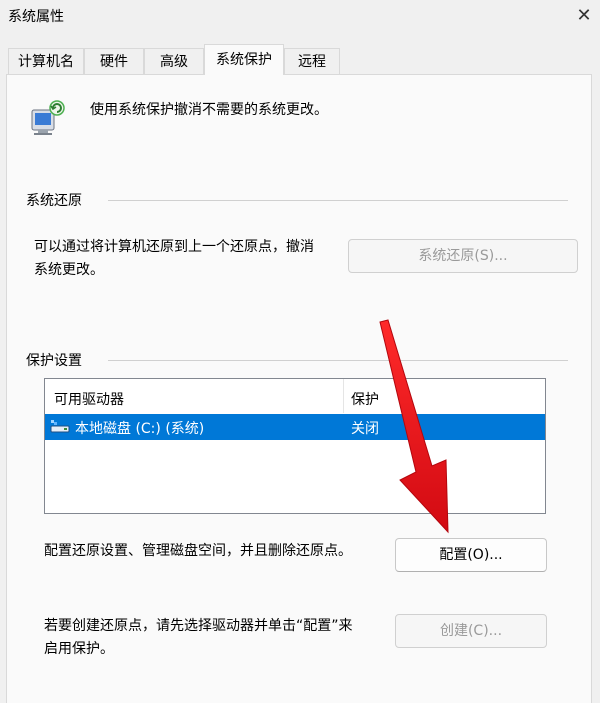 The image size is (600, 703). I want to click on configure-description: 配置还原设置、管理磁盘空间，并且删除还原点。, so click(198, 551).